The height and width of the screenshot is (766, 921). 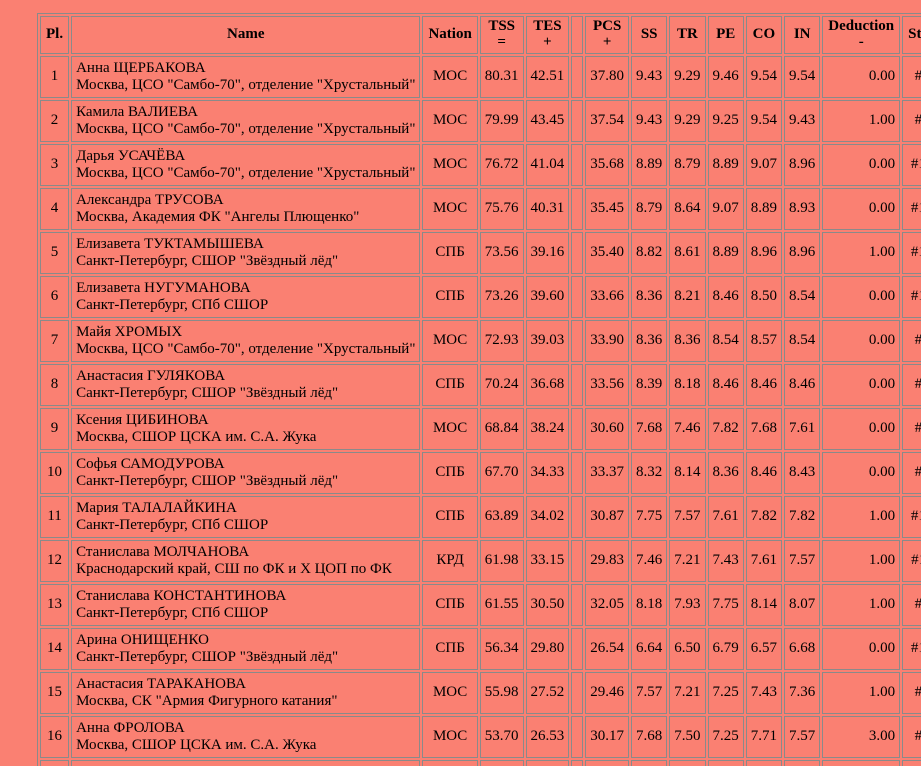 What do you see at coordinates (55, 428) in the screenshot?
I see `cell-place: 9` at bounding box center [55, 428].